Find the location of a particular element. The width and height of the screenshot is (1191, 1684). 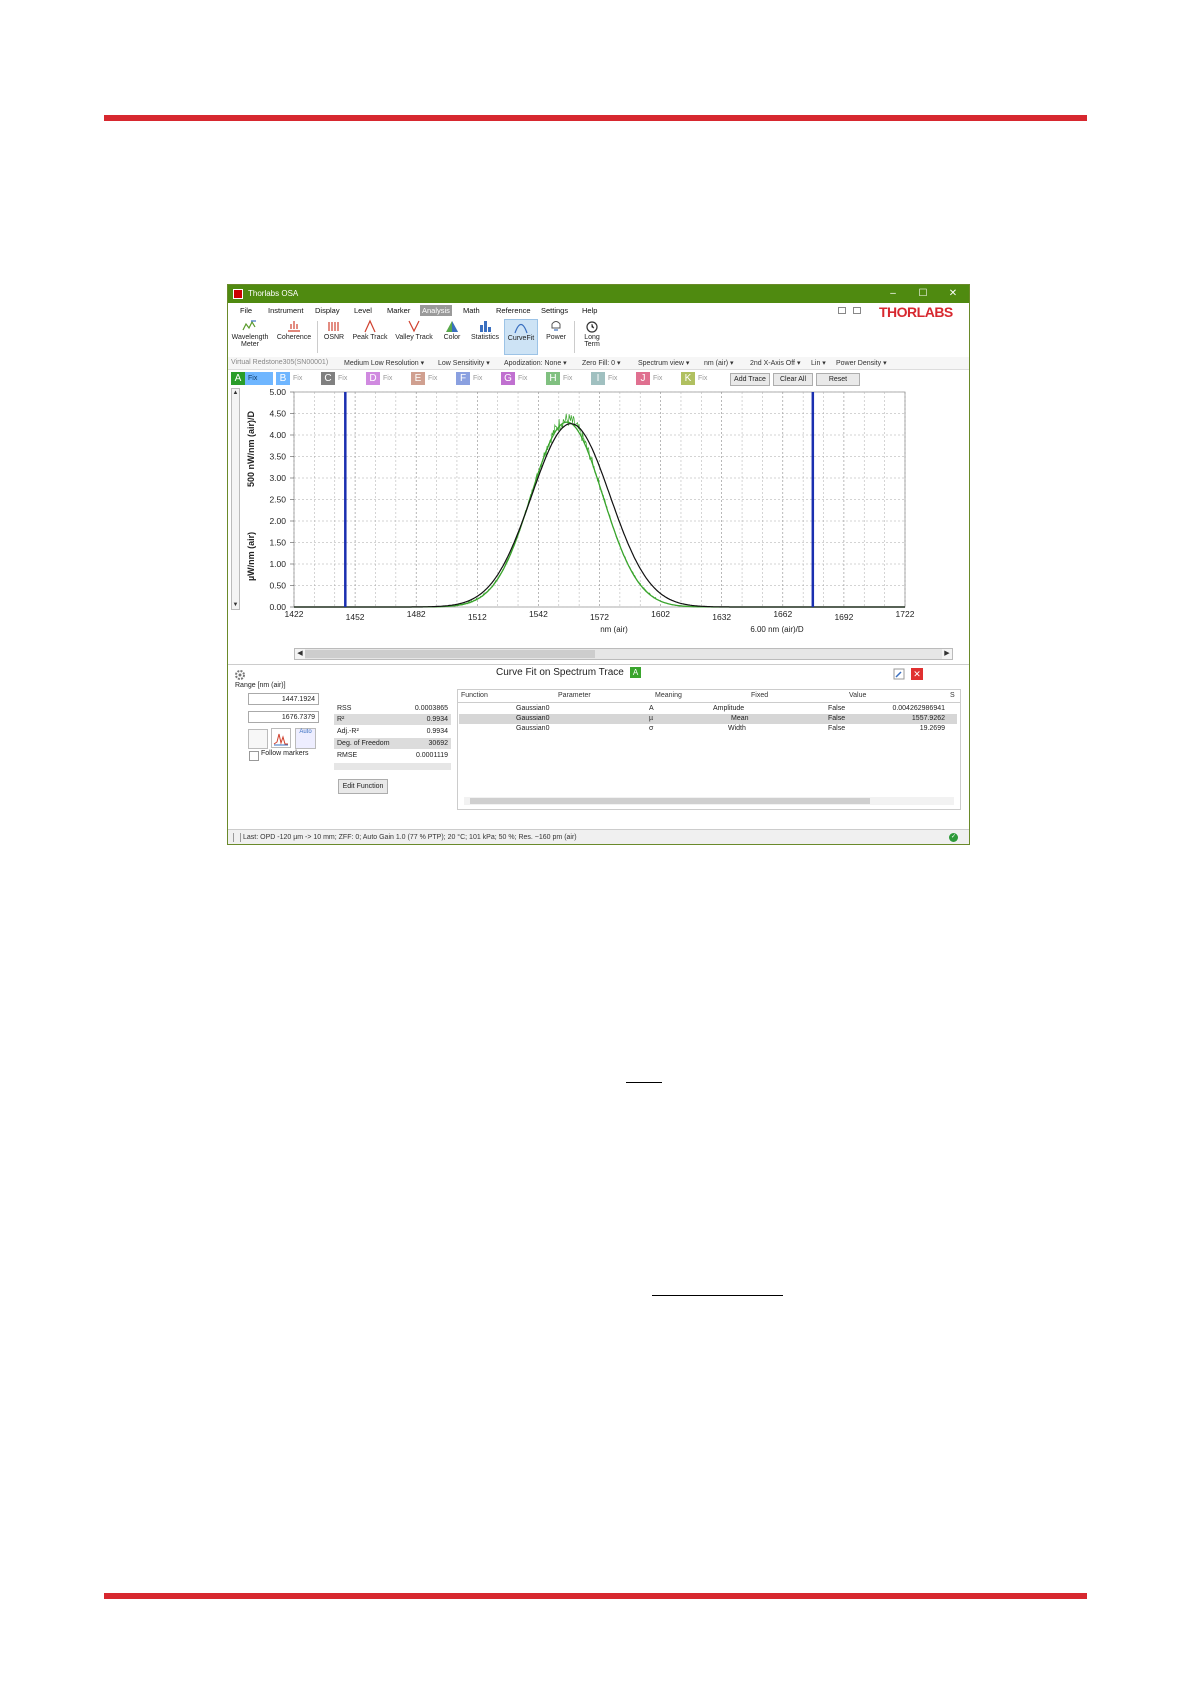

tool-coherence: Coherence is located at coordinates (294, 337).